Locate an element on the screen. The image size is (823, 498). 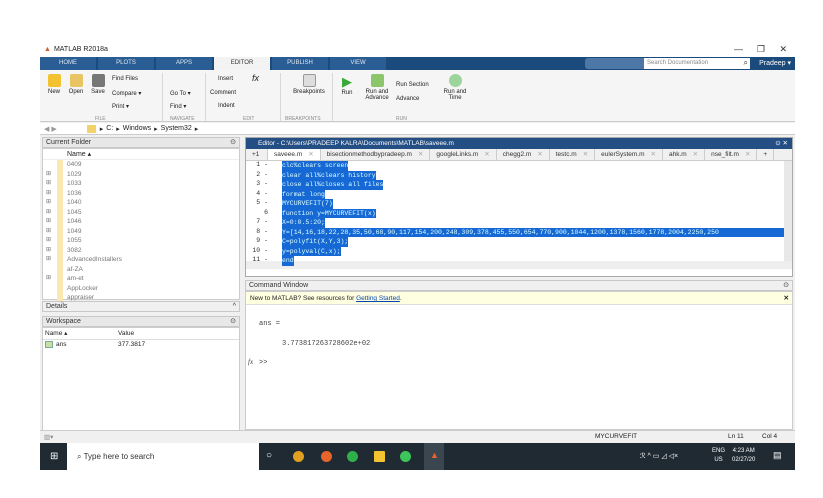
fx-icon: fx is located at coordinates (255, 78).